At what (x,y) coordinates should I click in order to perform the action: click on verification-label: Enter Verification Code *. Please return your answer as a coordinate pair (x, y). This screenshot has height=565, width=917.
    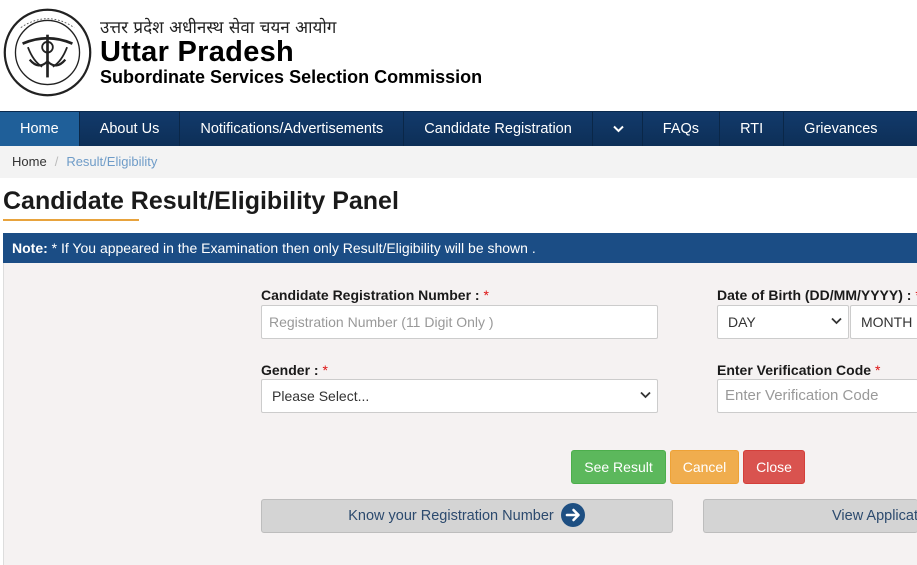
    Looking at the image, I should click on (798, 370).